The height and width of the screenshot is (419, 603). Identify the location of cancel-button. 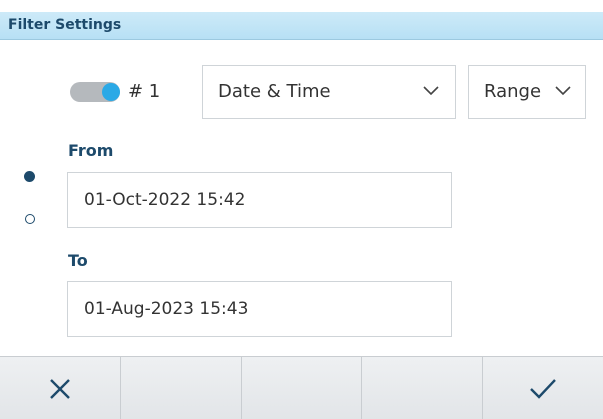
(60, 388).